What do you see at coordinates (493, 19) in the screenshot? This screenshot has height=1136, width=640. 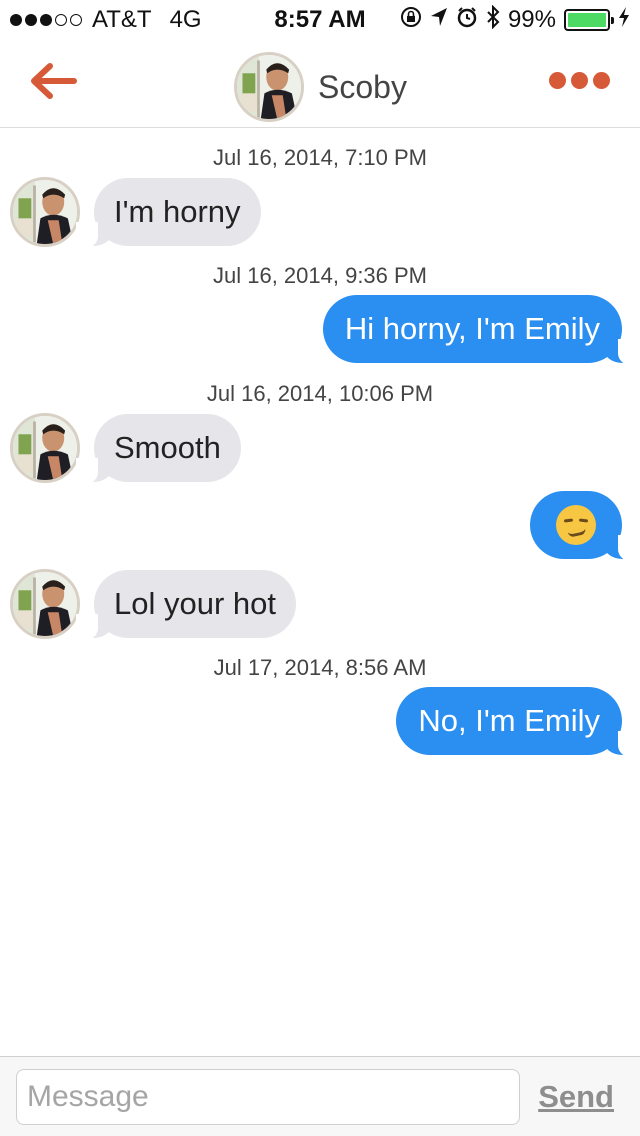 I see `bluetooth-icon` at bounding box center [493, 19].